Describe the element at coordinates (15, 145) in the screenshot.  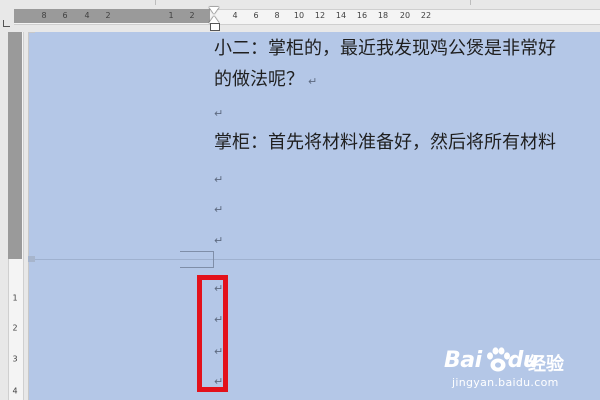
I see `vertical-ruler-top-margin` at that location.